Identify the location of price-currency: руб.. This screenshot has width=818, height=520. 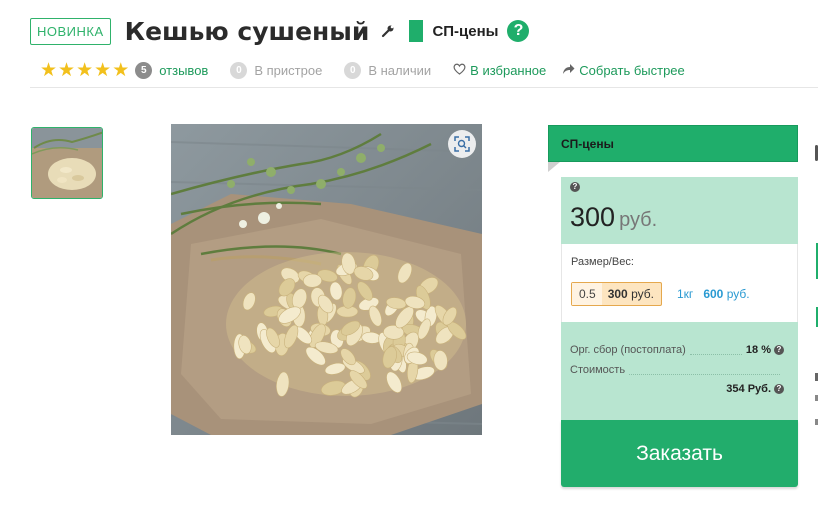
(638, 220).